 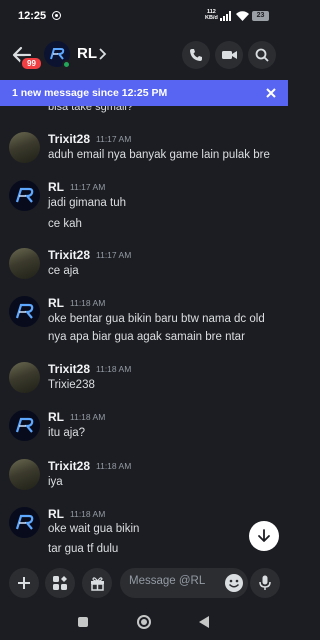 I want to click on search-icon, so click(x=262, y=55).